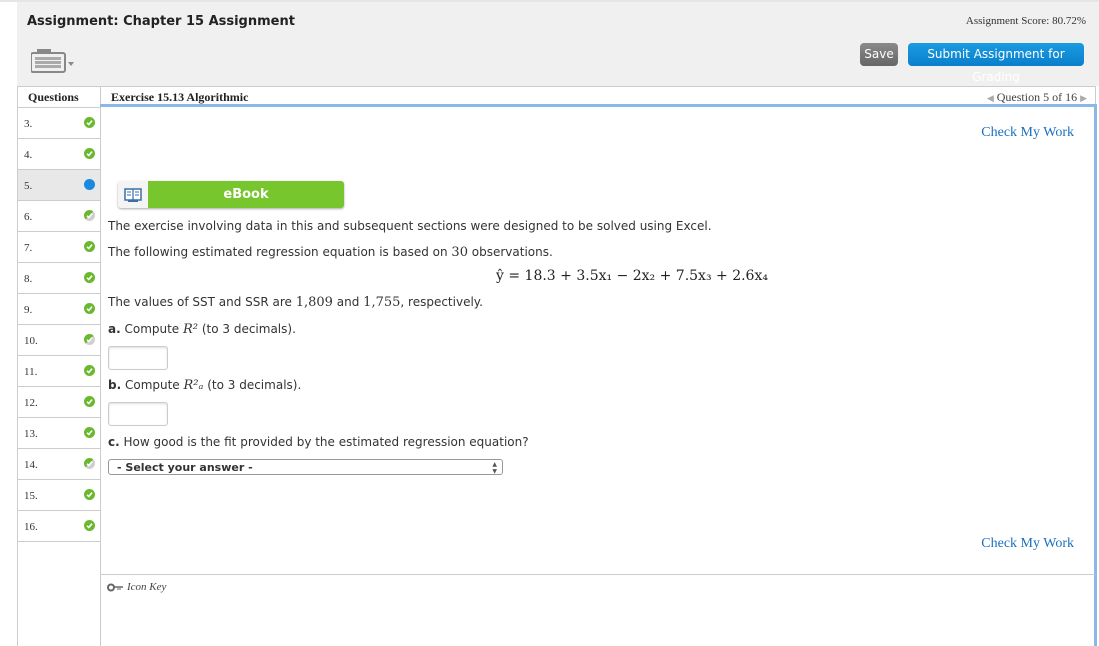 The image size is (1099, 646). I want to click on sst-intro: The values of SST and SSR are, so click(202, 302).